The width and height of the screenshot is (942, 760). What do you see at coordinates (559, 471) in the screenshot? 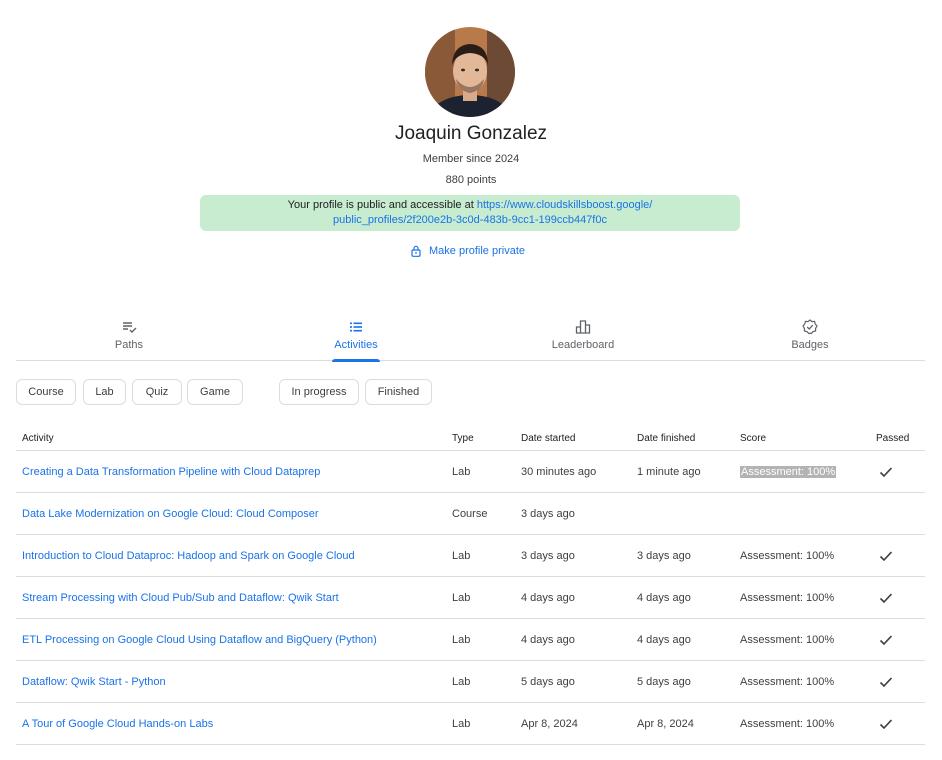
I see `date-started: 30 minutes ago` at bounding box center [559, 471].